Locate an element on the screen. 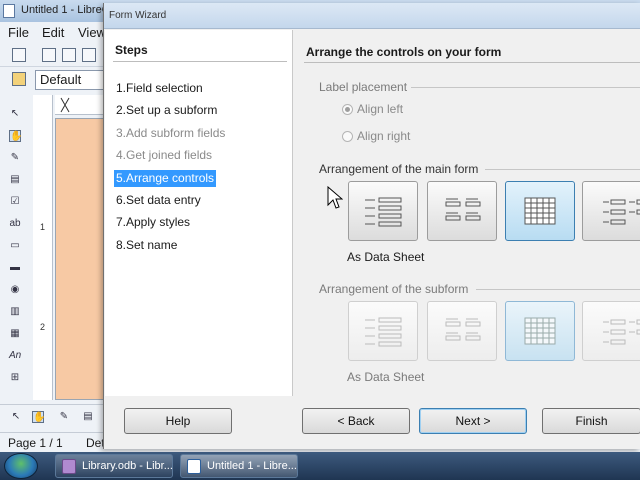  menu-edit: Edit is located at coordinates (53, 32).